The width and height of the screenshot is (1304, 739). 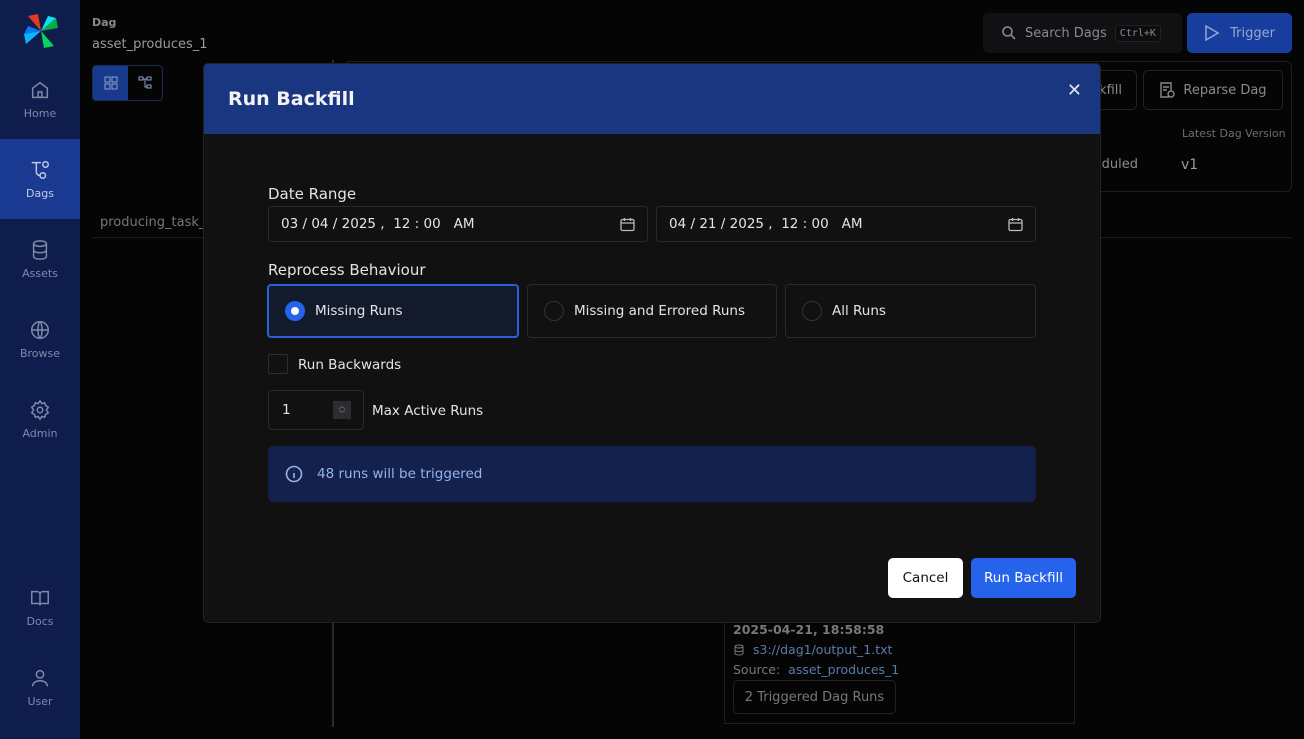 I want to click on sidebar-item-dags: Dags, so click(x=40, y=179).